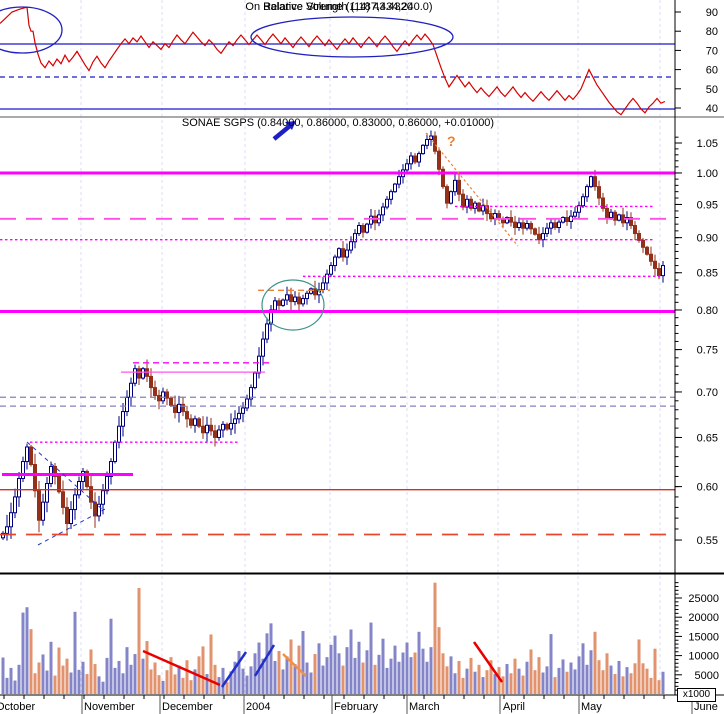 This screenshot has width=724, height=714. What do you see at coordinates (187, 707) in the screenshot?
I see `month-label: December` at bounding box center [187, 707].